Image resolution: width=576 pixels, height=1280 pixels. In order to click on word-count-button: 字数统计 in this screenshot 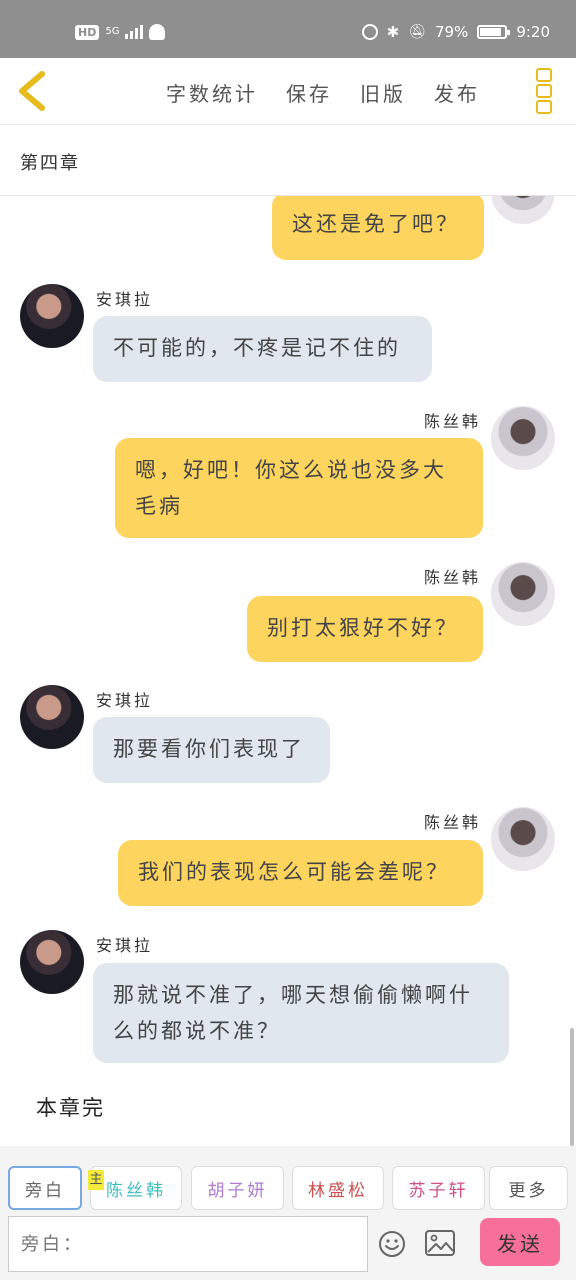, I will do `click(212, 92)`.